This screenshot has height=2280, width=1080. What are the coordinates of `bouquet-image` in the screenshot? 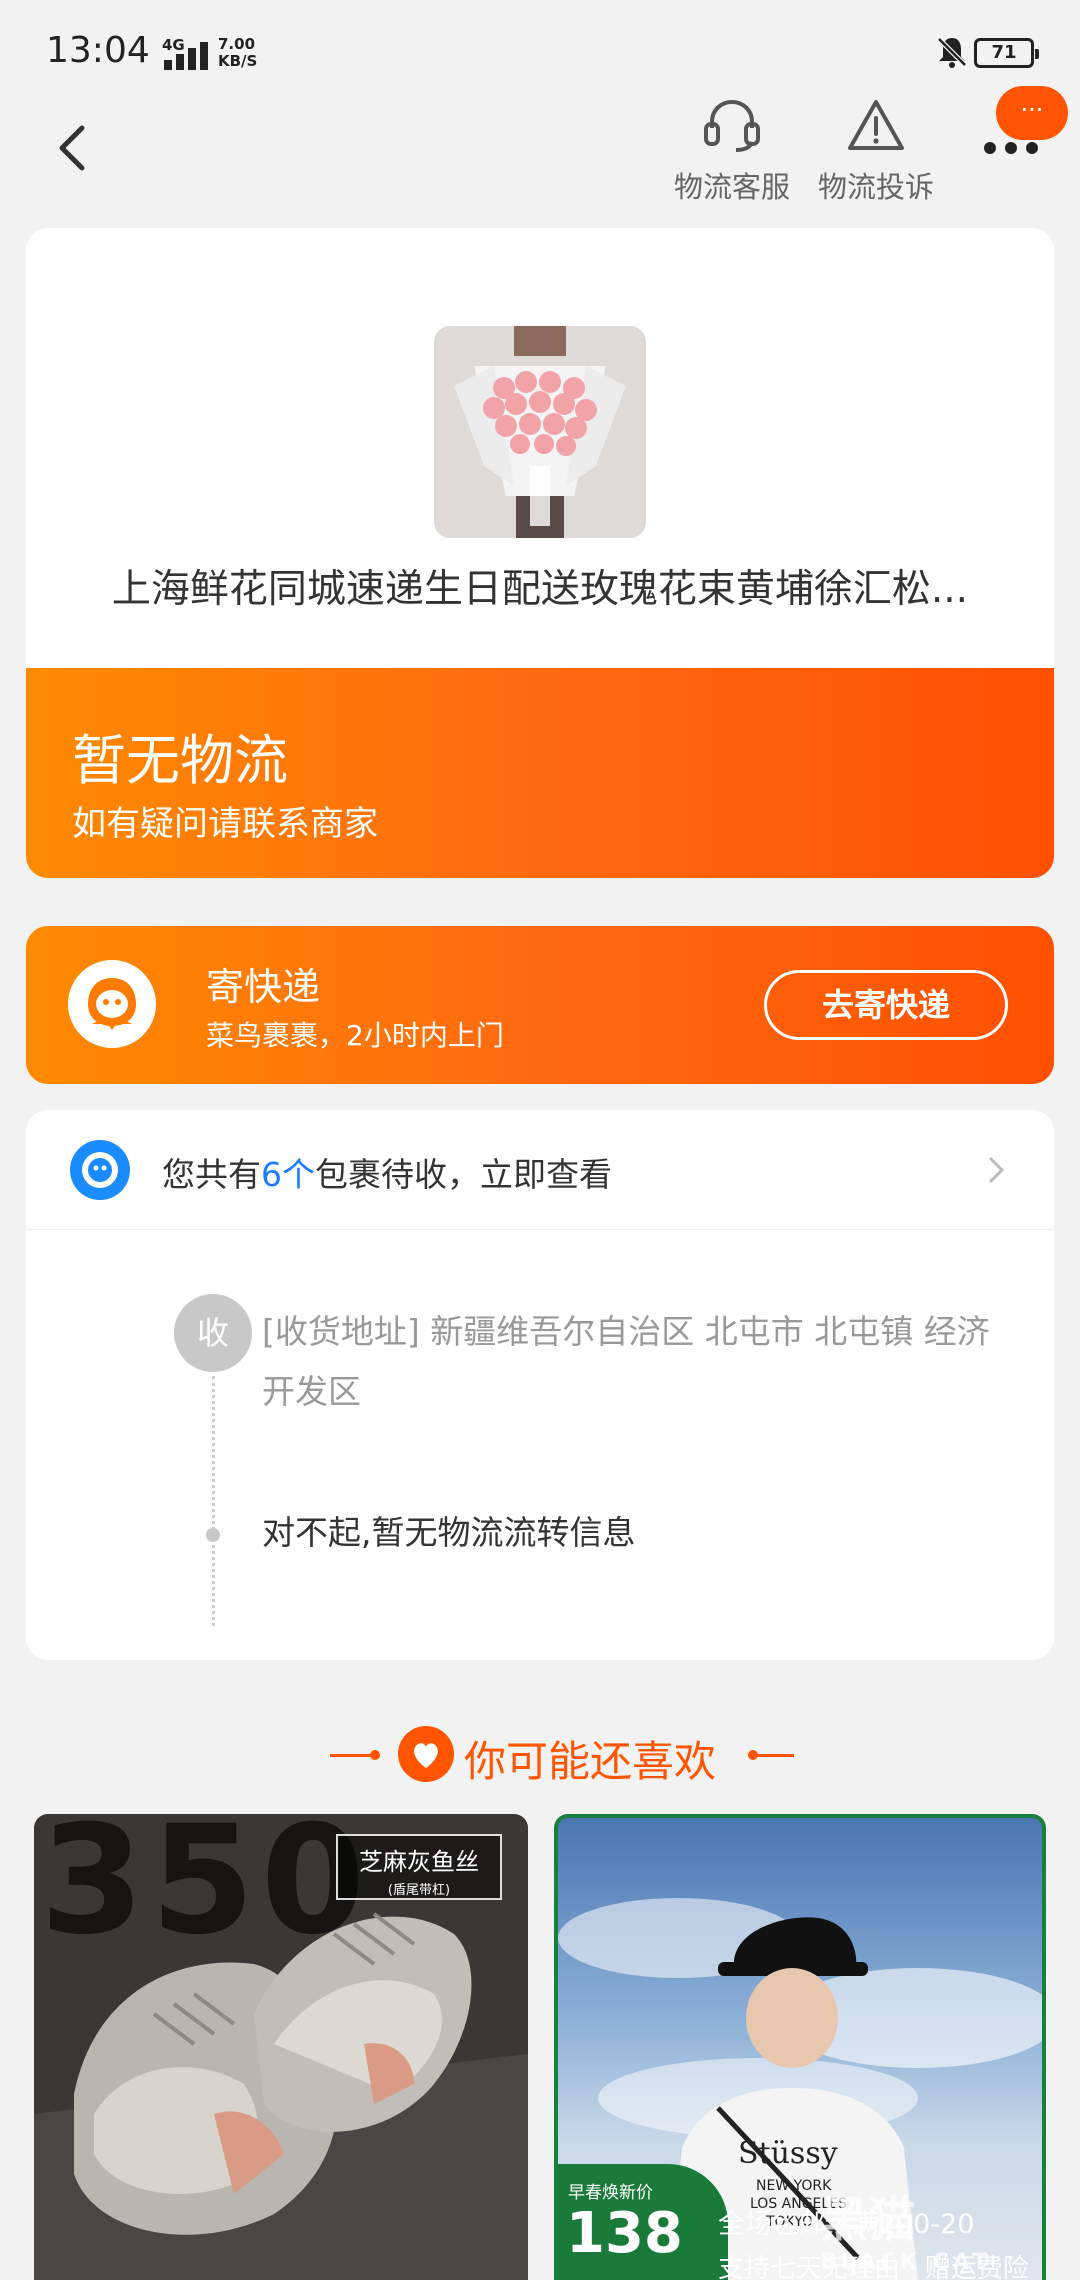 It's located at (540, 432).